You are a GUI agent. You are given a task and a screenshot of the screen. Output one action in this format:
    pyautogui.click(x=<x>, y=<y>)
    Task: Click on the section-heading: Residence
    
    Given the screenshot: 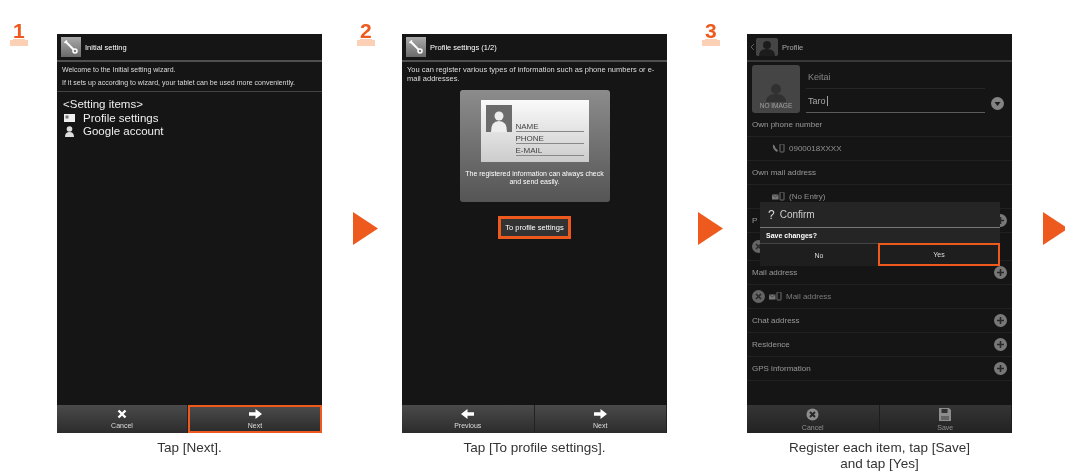 What is the action you would take?
    pyautogui.click(x=771, y=344)
    